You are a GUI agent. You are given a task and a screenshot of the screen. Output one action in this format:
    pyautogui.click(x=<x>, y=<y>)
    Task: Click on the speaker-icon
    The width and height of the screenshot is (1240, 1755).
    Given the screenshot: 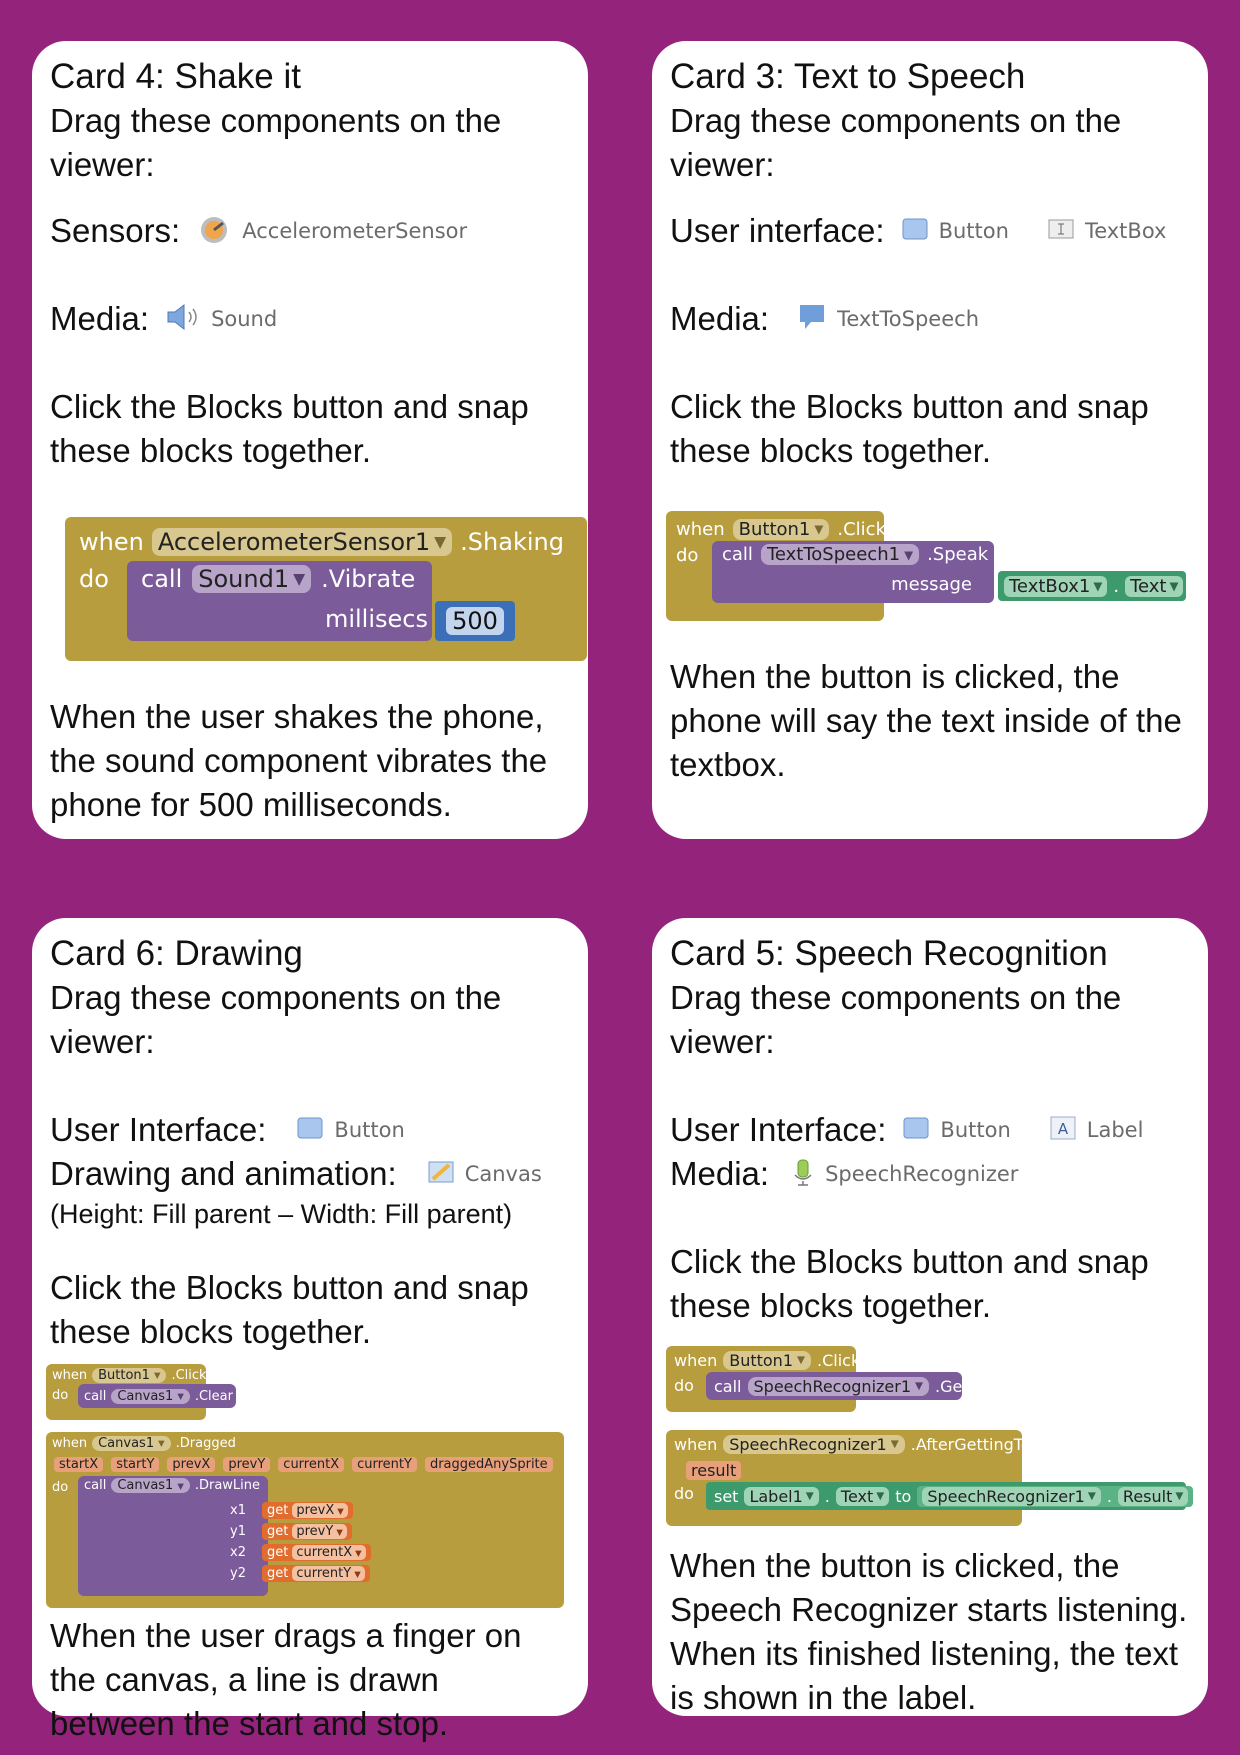 What is the action you would take?
    pyautogui.click(x=183, y=319)
    